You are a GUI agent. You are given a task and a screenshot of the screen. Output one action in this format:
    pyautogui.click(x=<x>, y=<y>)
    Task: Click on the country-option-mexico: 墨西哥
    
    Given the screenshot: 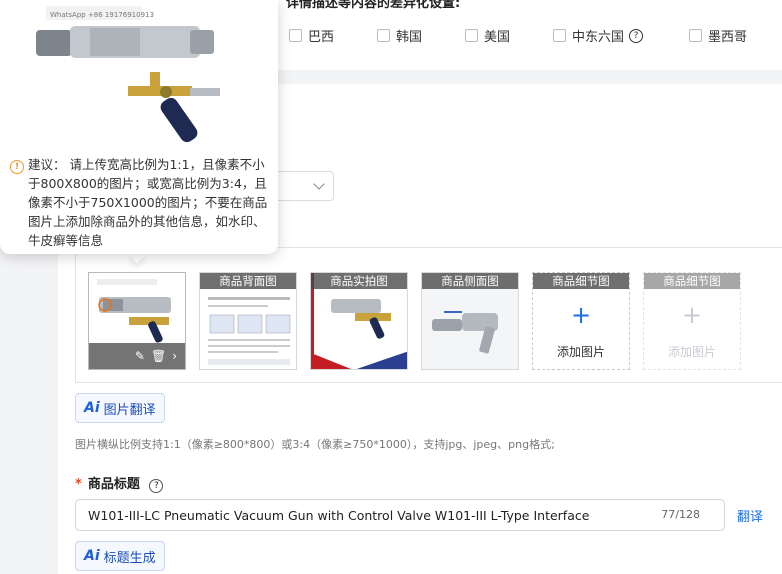 What is the action you would take?
    pyautogui.click(x=718, y=35)
    